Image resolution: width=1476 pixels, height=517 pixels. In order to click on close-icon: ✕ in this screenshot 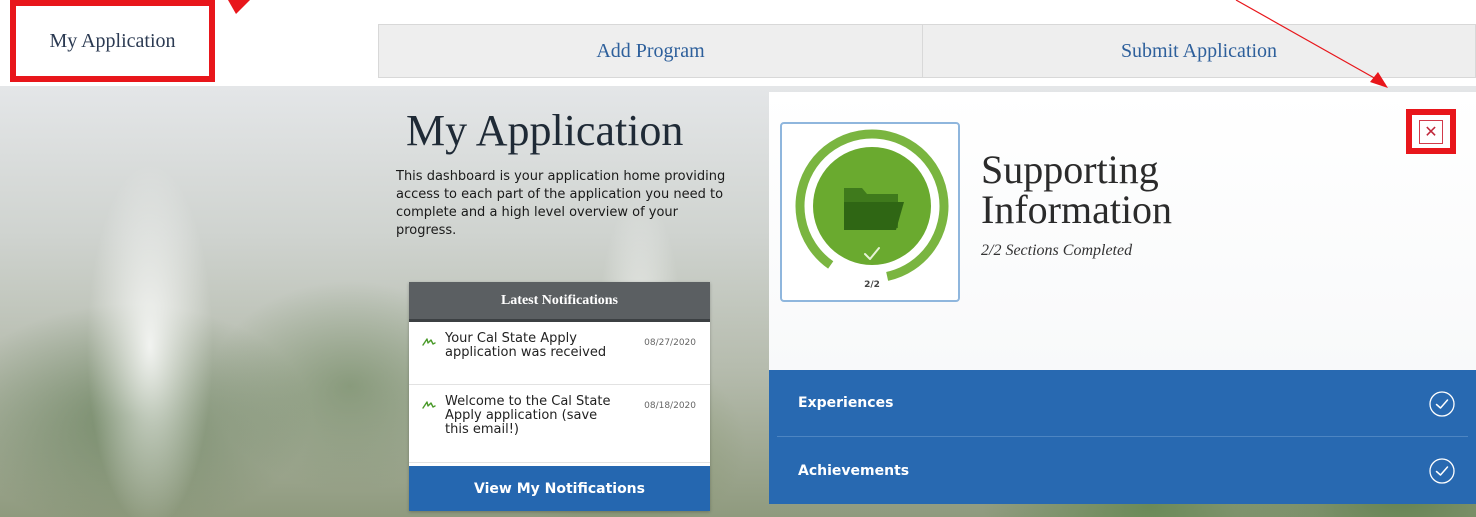, I will do `click(1431, 131)`.